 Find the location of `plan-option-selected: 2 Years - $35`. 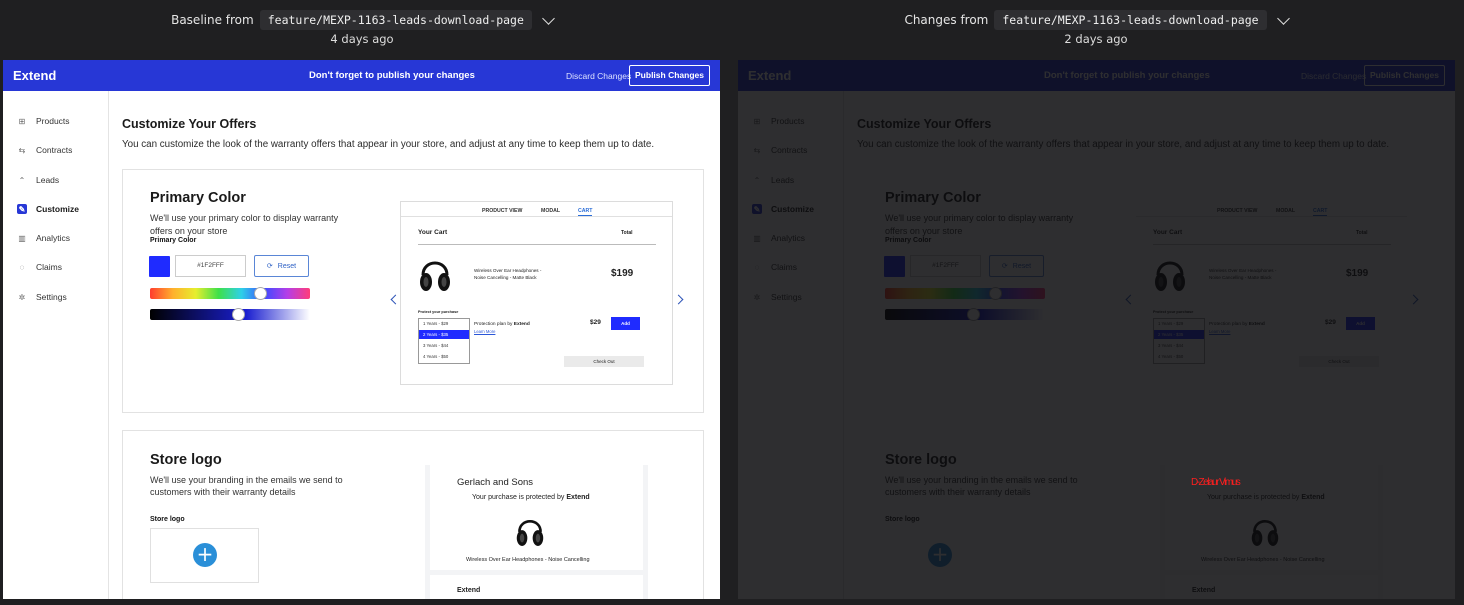

plan-option-selected: 2 Years - $35 is located at coordinates (444, 334).